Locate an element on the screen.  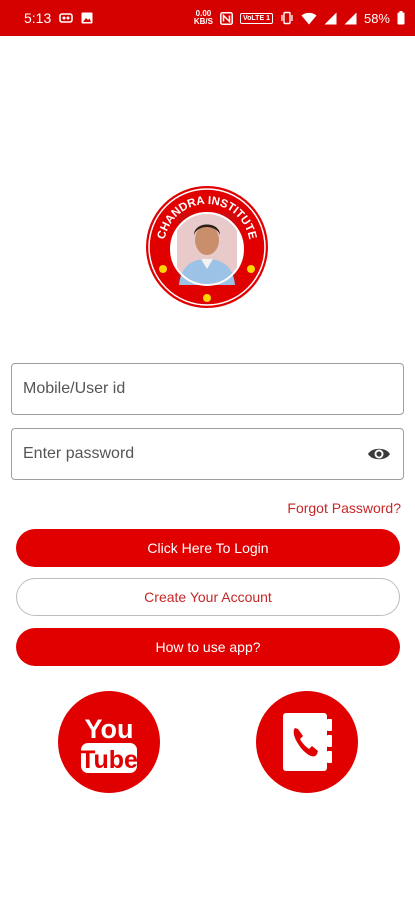
nfc-icon is located at coordinates (226, 18).